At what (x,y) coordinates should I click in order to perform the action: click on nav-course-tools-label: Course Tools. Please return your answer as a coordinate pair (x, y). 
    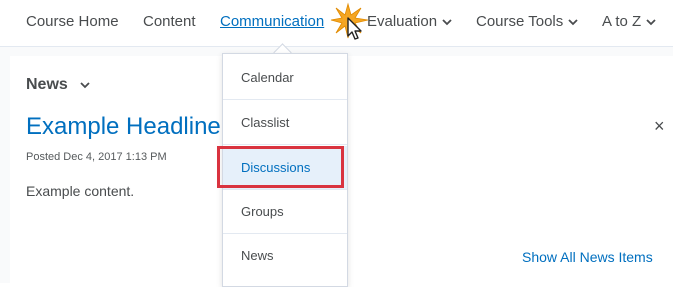
    Looking at the image, I should click on (520, 21).